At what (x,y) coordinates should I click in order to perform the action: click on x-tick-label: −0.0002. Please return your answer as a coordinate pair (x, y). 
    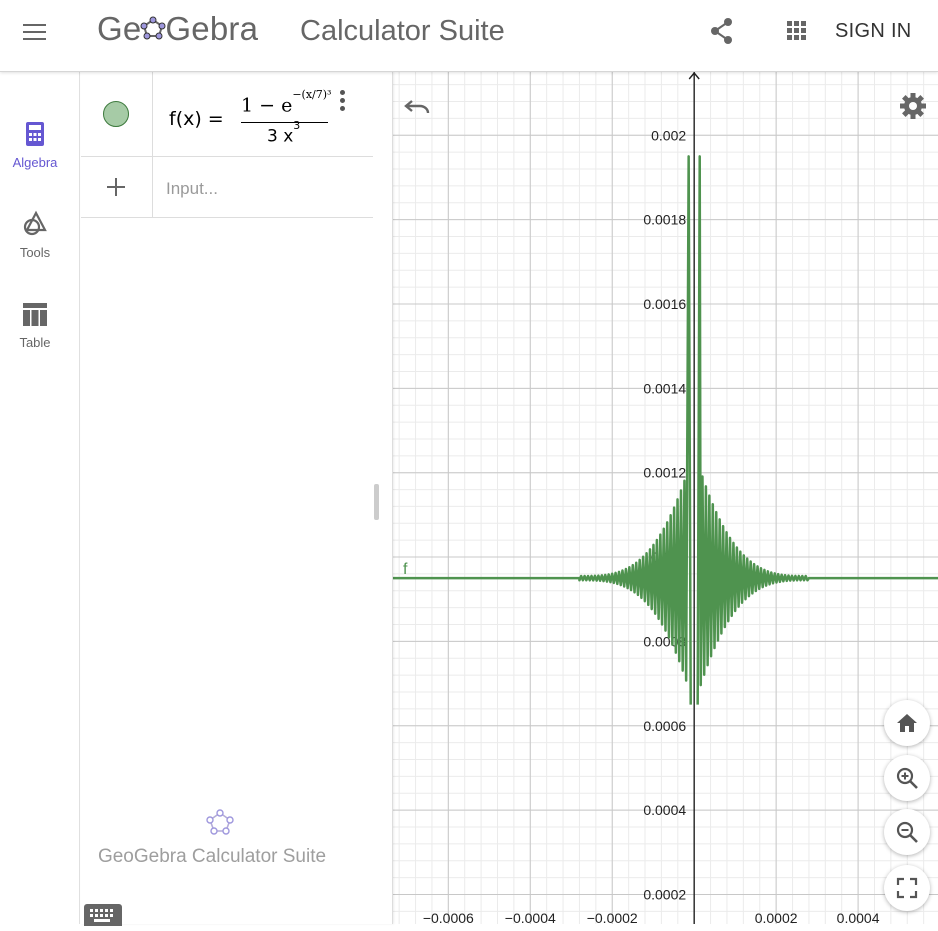
    Looking at the image, I should click on (612, 917).